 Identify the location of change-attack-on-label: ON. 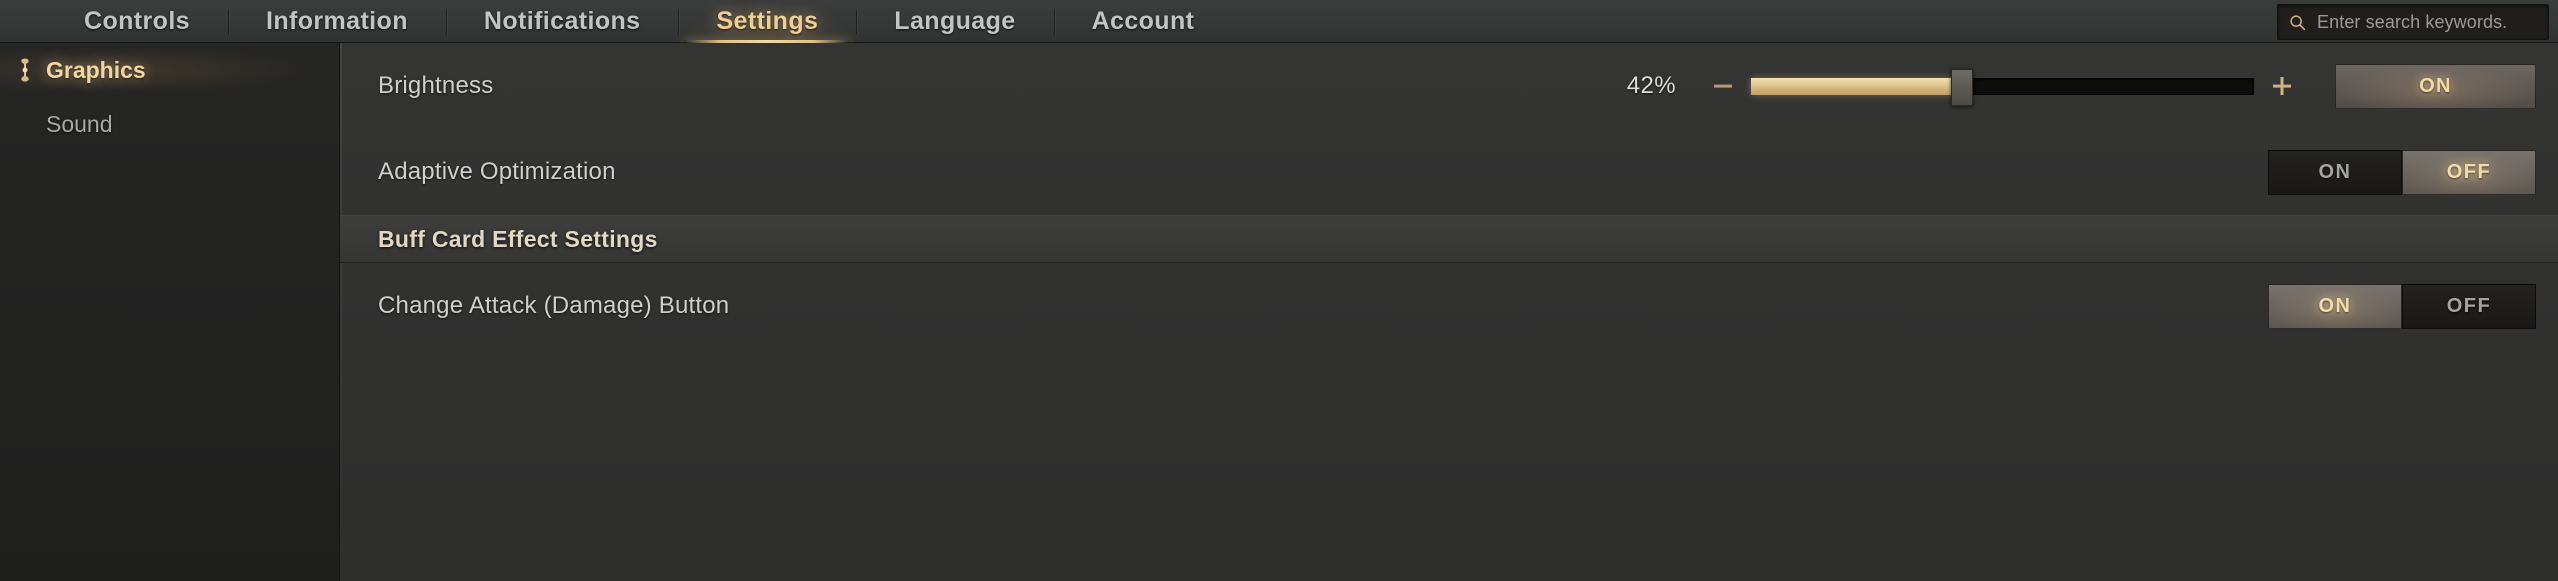
(2335, 305).